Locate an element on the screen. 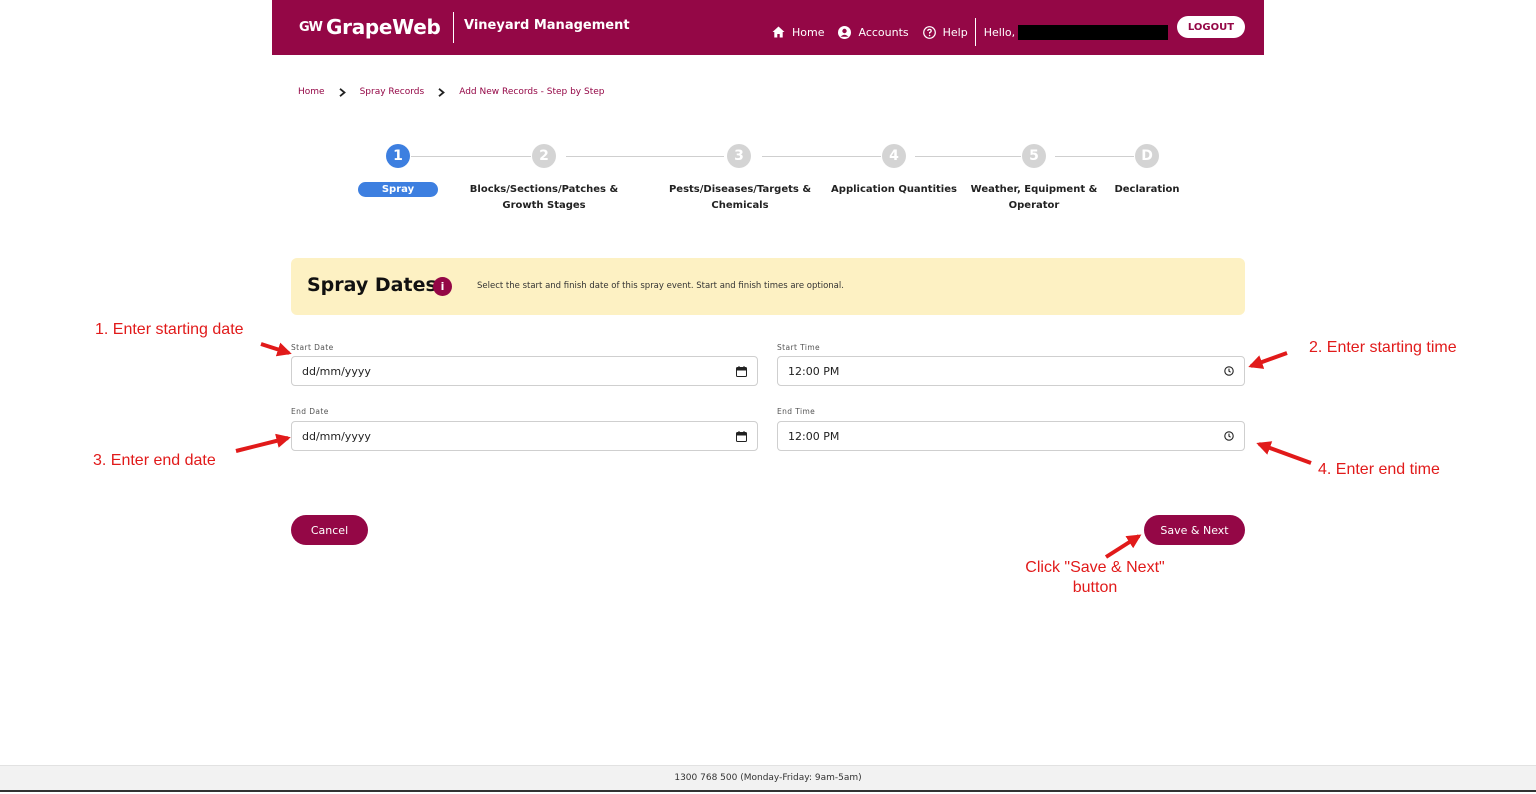 The height and width of the screenshot is (794, 1536). footer-contact: 1300 768 500 (Monday-Friday: 9am-5am) is located at coordinates (768, 778).